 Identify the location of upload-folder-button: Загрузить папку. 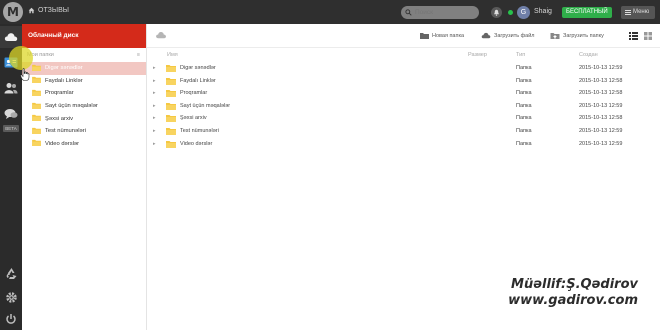
(577, 35).